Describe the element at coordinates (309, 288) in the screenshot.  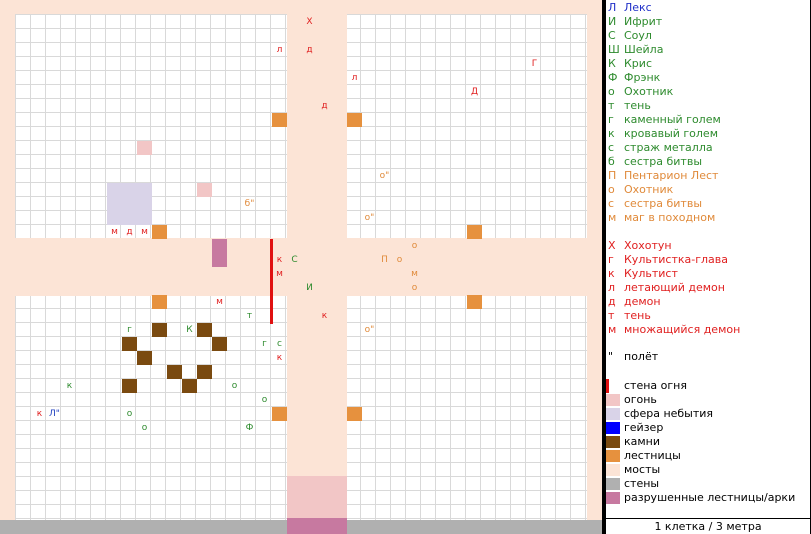
I see `map-token: И` at that location.